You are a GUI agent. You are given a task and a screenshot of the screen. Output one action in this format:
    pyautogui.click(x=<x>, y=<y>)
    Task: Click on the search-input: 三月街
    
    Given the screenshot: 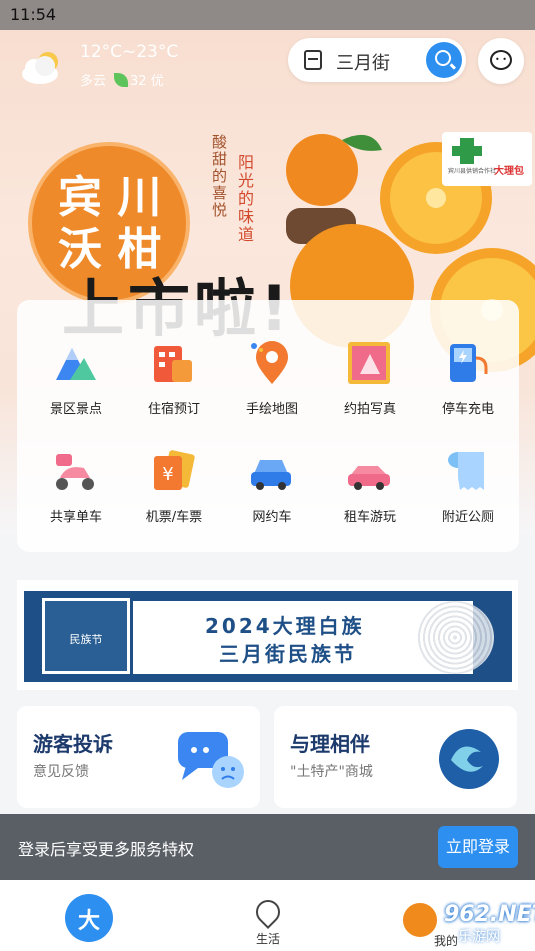 What is the action you would take?
    pyautogui.click(x=363, y=62)
    